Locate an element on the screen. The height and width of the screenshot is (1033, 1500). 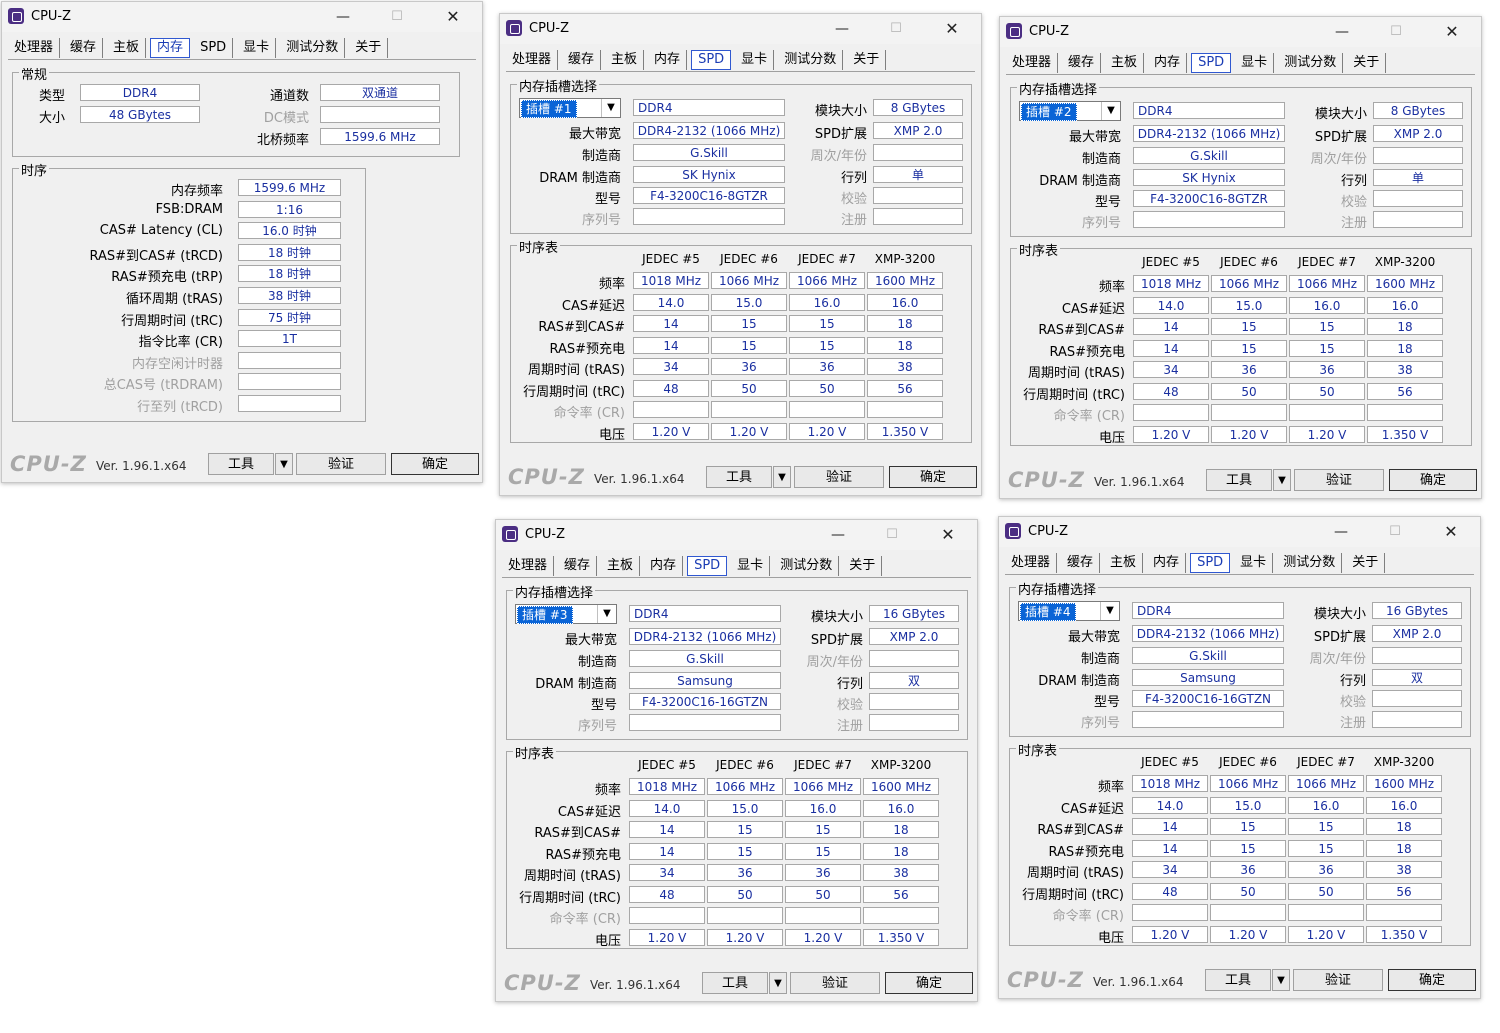
timing-cell: 50 is located at coordinates (823, 894).